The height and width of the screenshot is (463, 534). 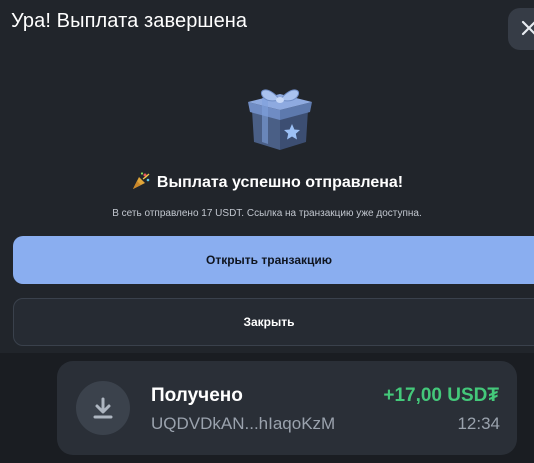 I want to click on transaction-title: Получено, so click(x=197, y=395).